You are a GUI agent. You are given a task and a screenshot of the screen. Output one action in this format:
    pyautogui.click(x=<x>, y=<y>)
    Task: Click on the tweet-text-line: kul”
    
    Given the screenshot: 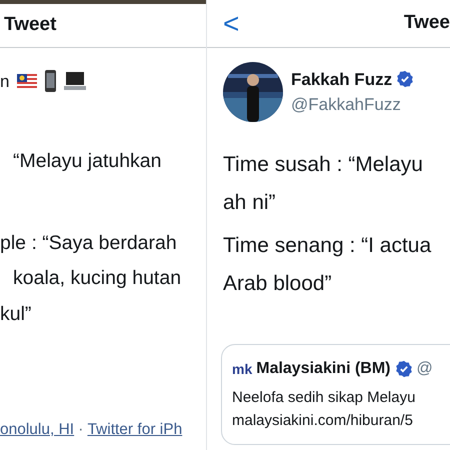 What is the action you would take?
    pyautogui.click(x=16, y=314)
    